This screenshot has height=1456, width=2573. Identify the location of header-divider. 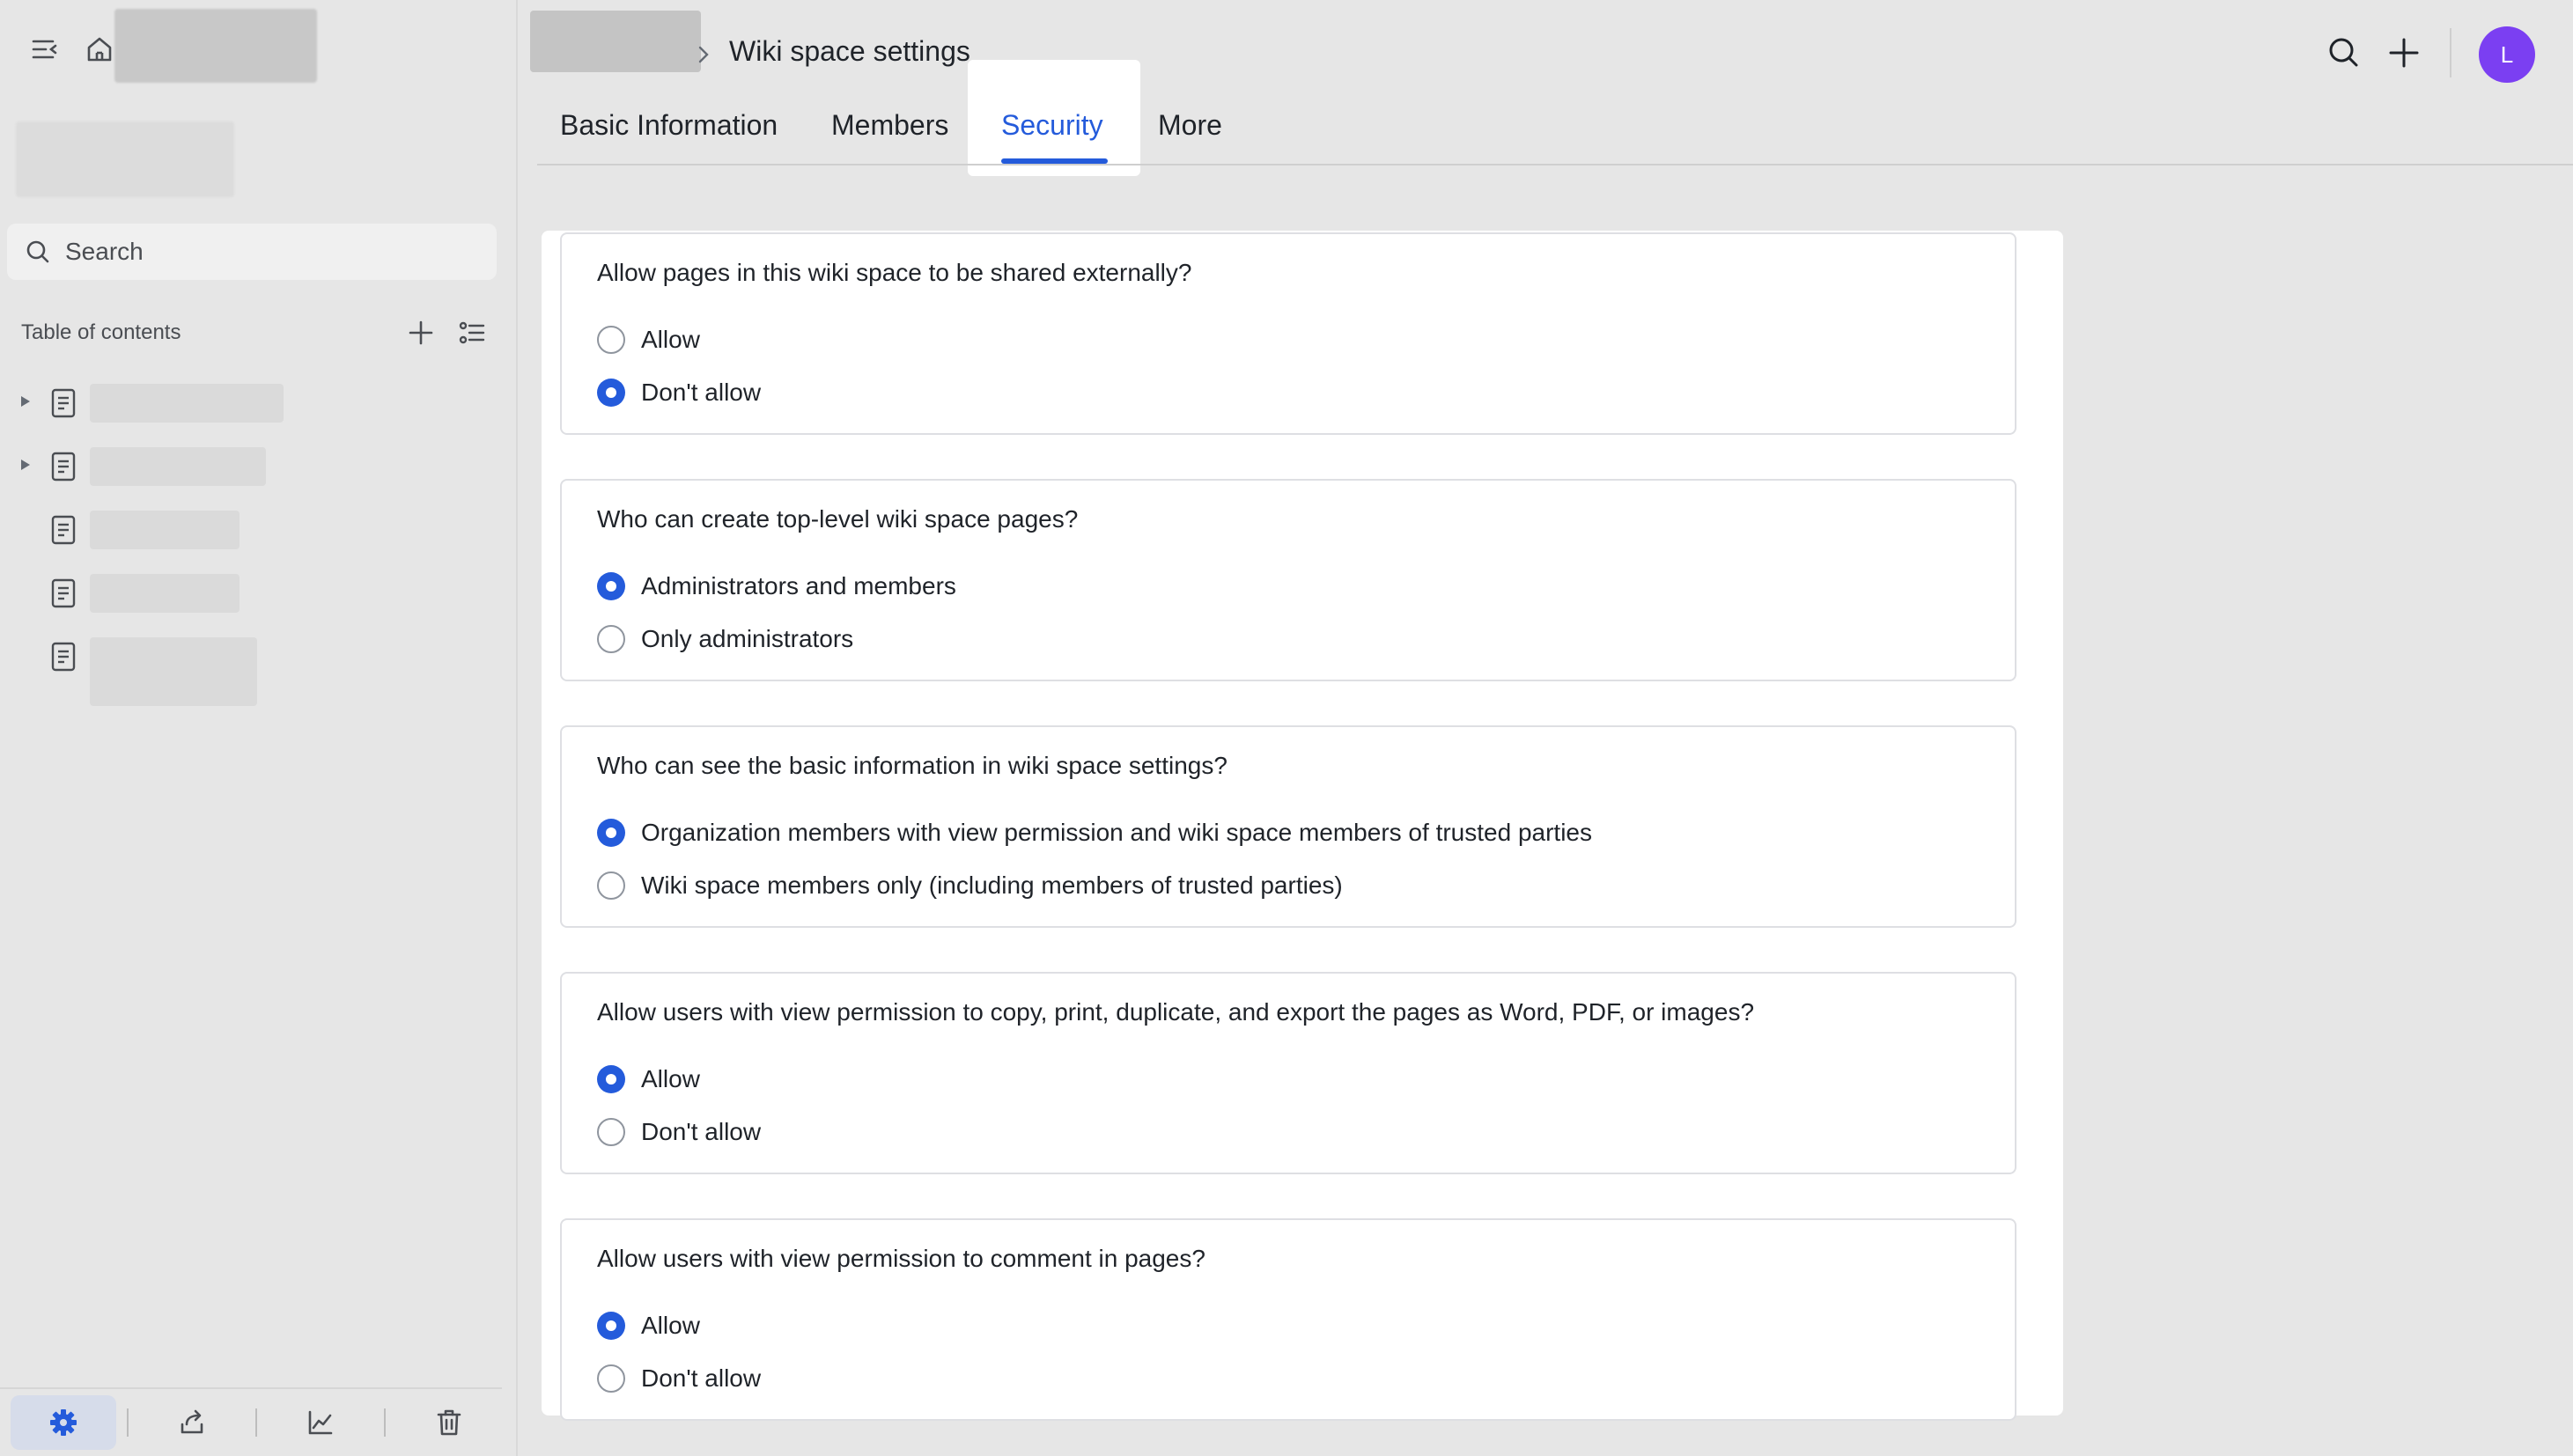
(2450, 52).